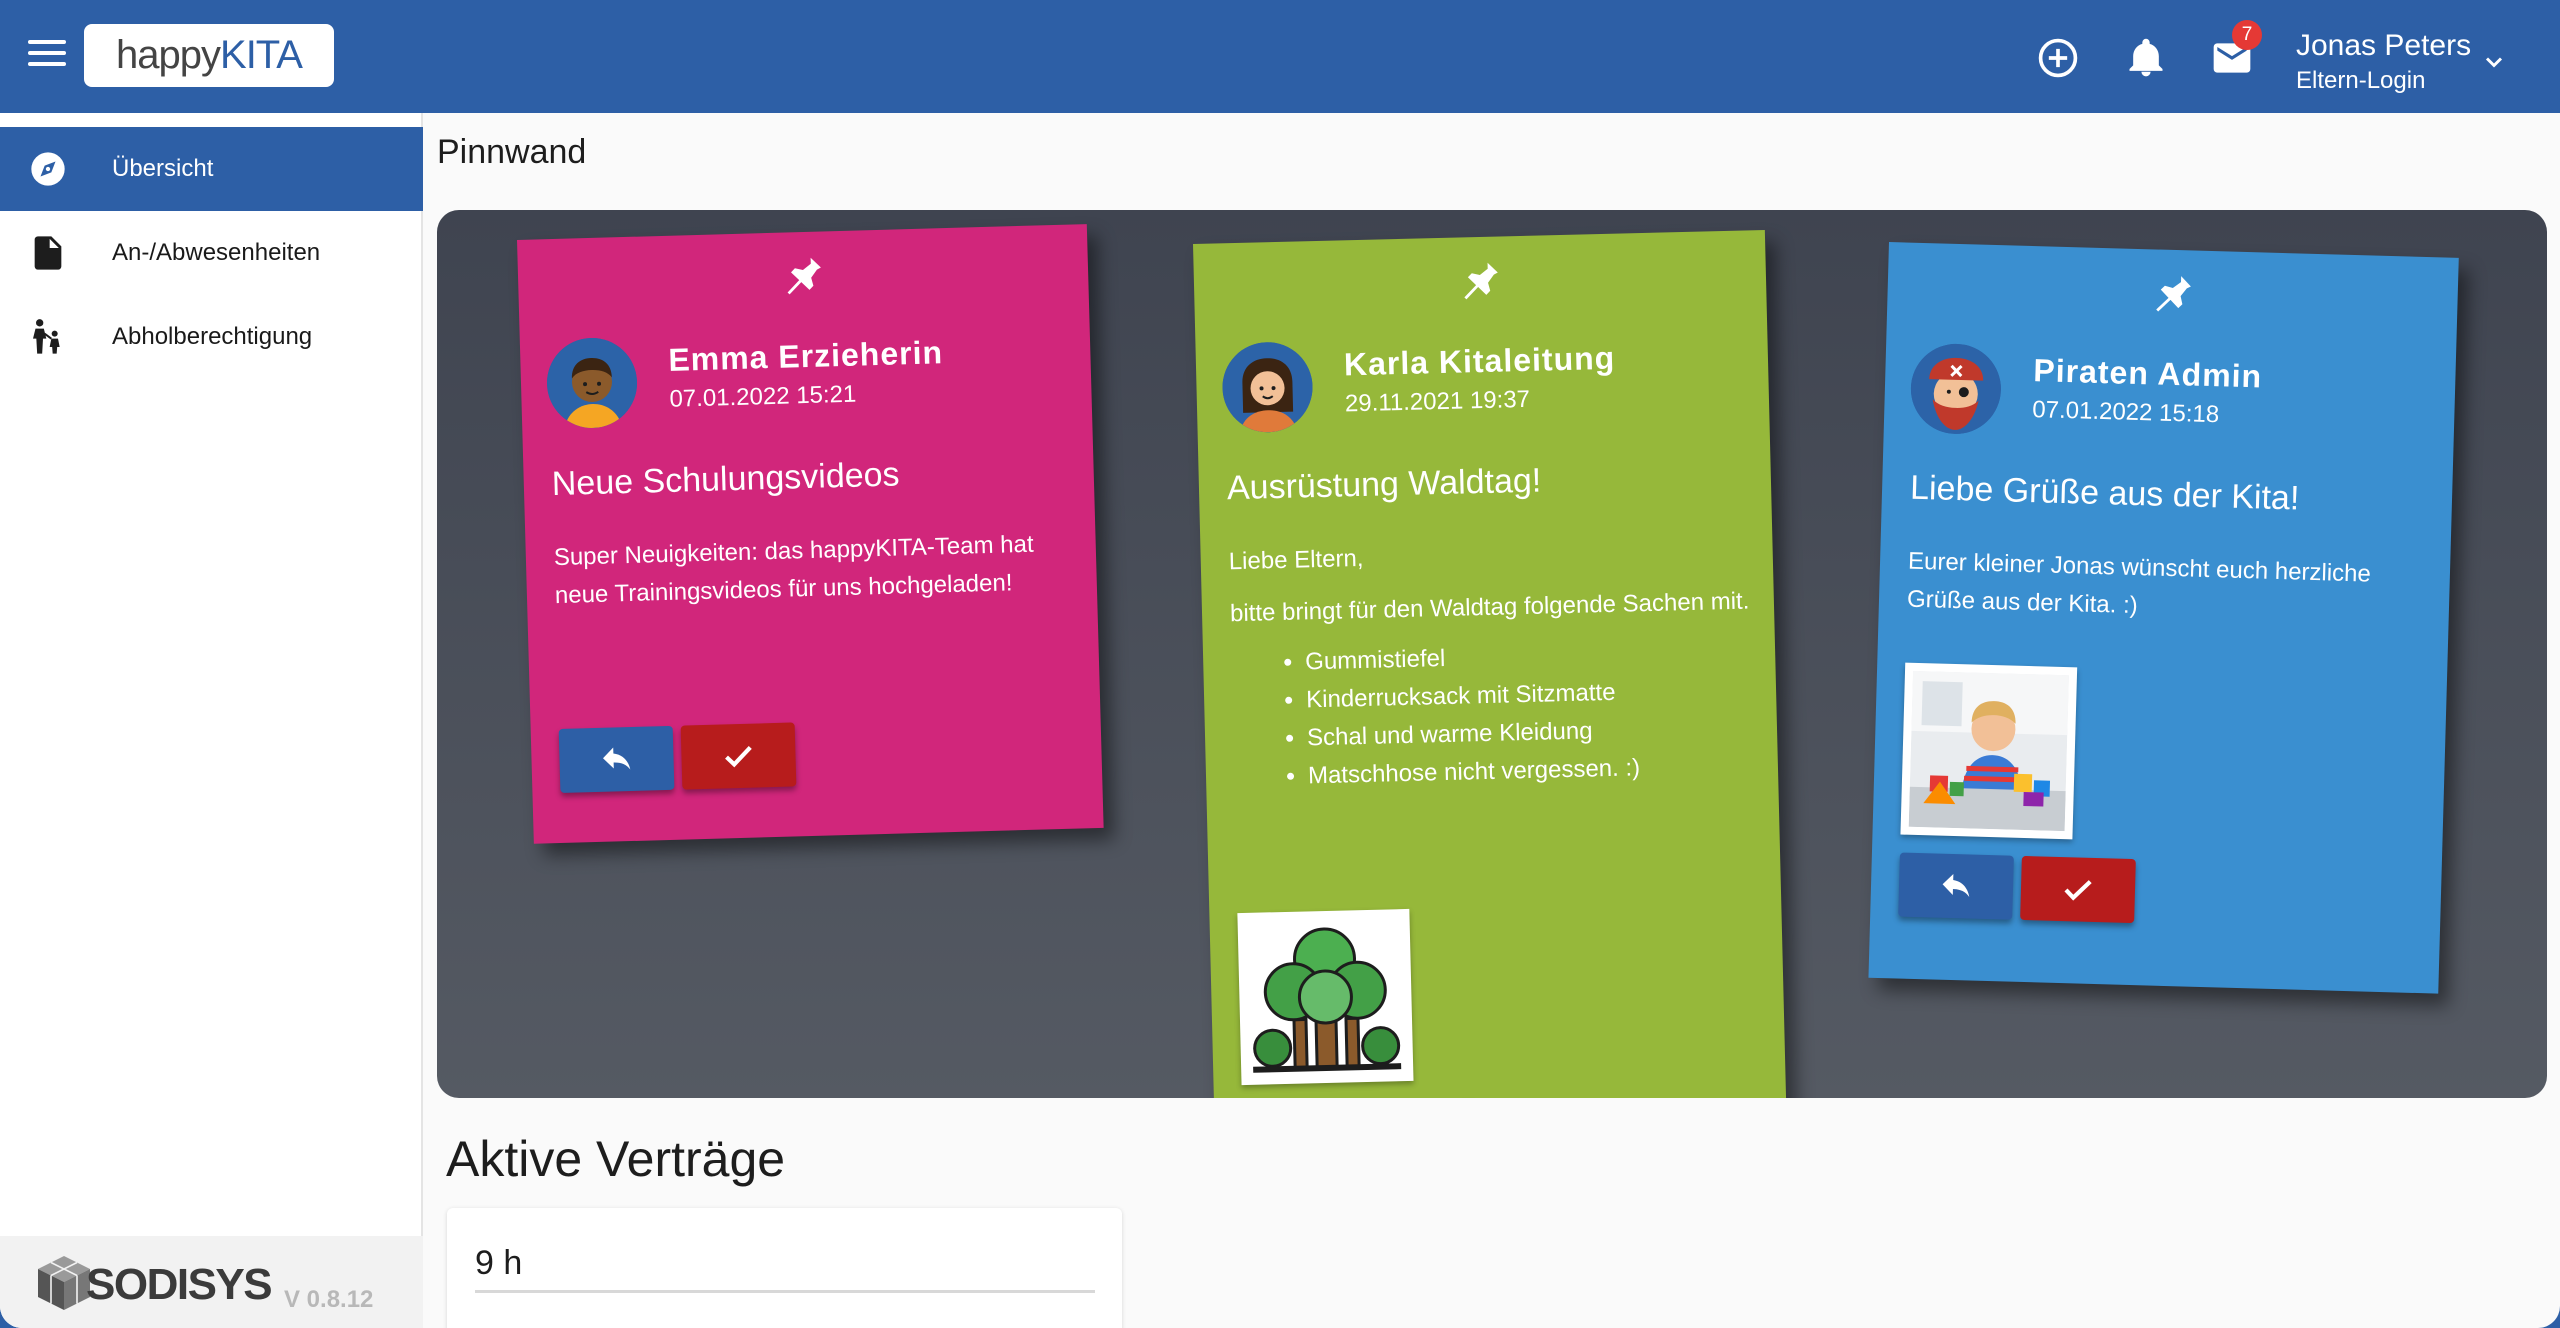 This screenshot has width=2560, height=1328. What do you see at coordinates (64, 1283) in the screenshot?
I see `sodisys-cube-icon` at bounding box center [64, 1283].